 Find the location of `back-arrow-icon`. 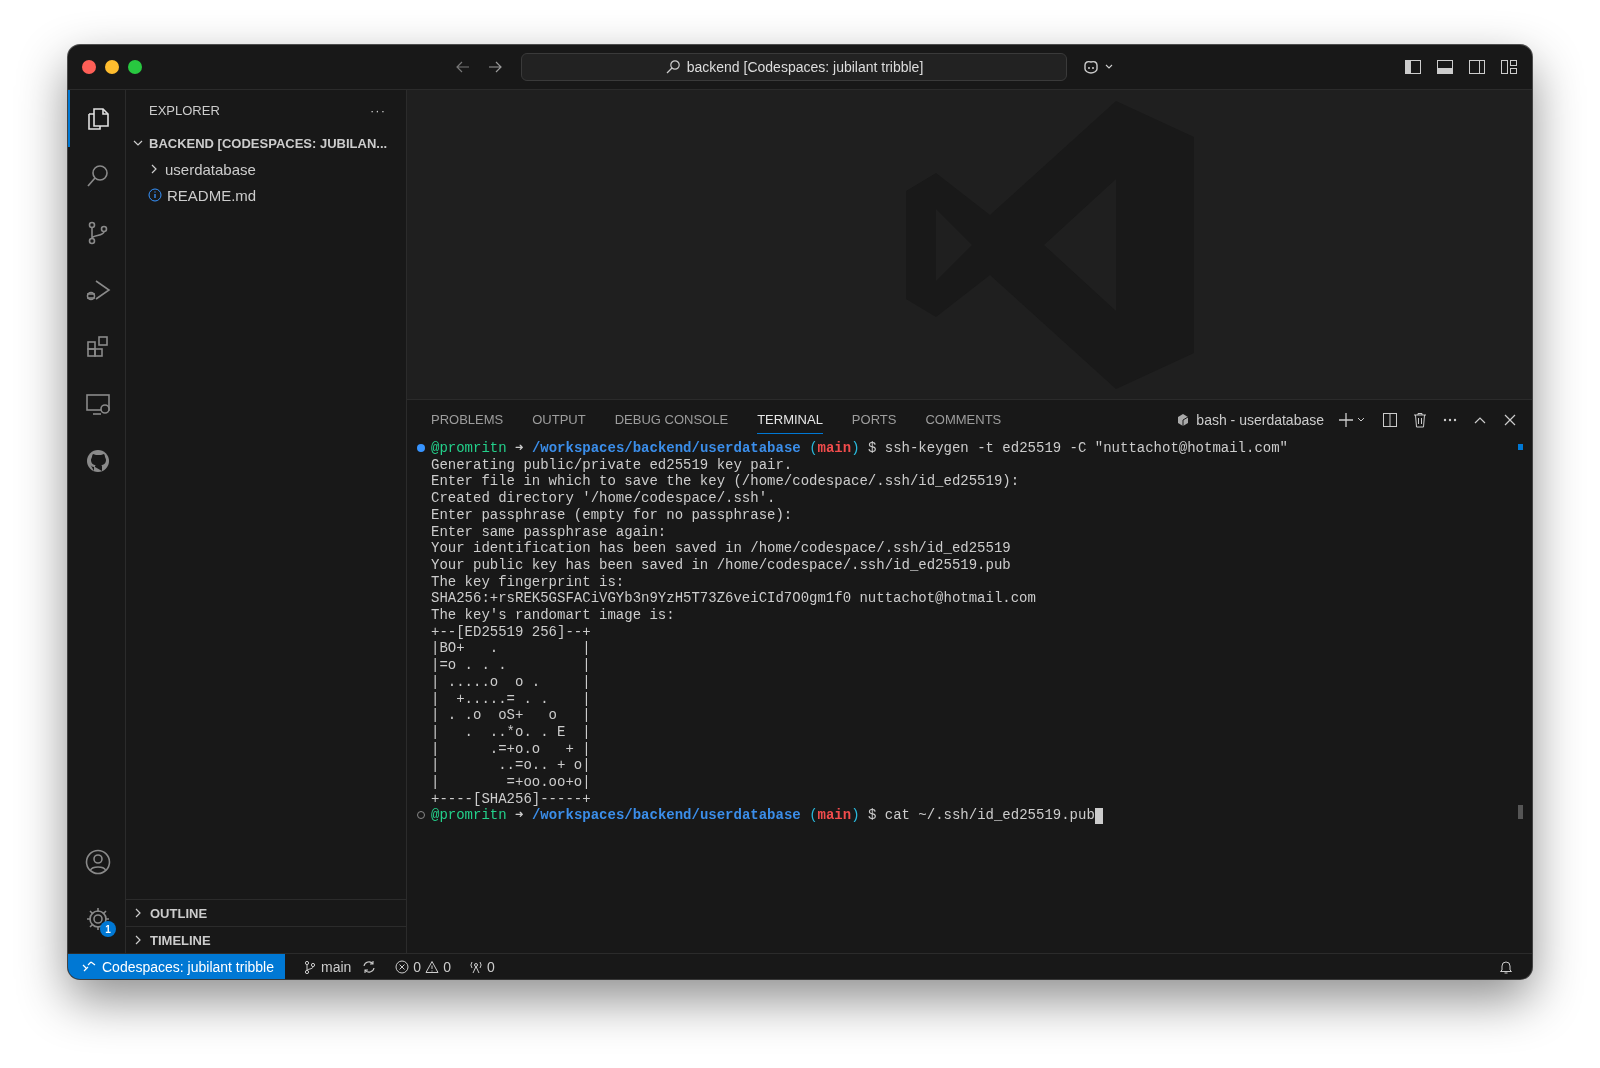

back-arrow-icon is located at coordinates (463, 67).